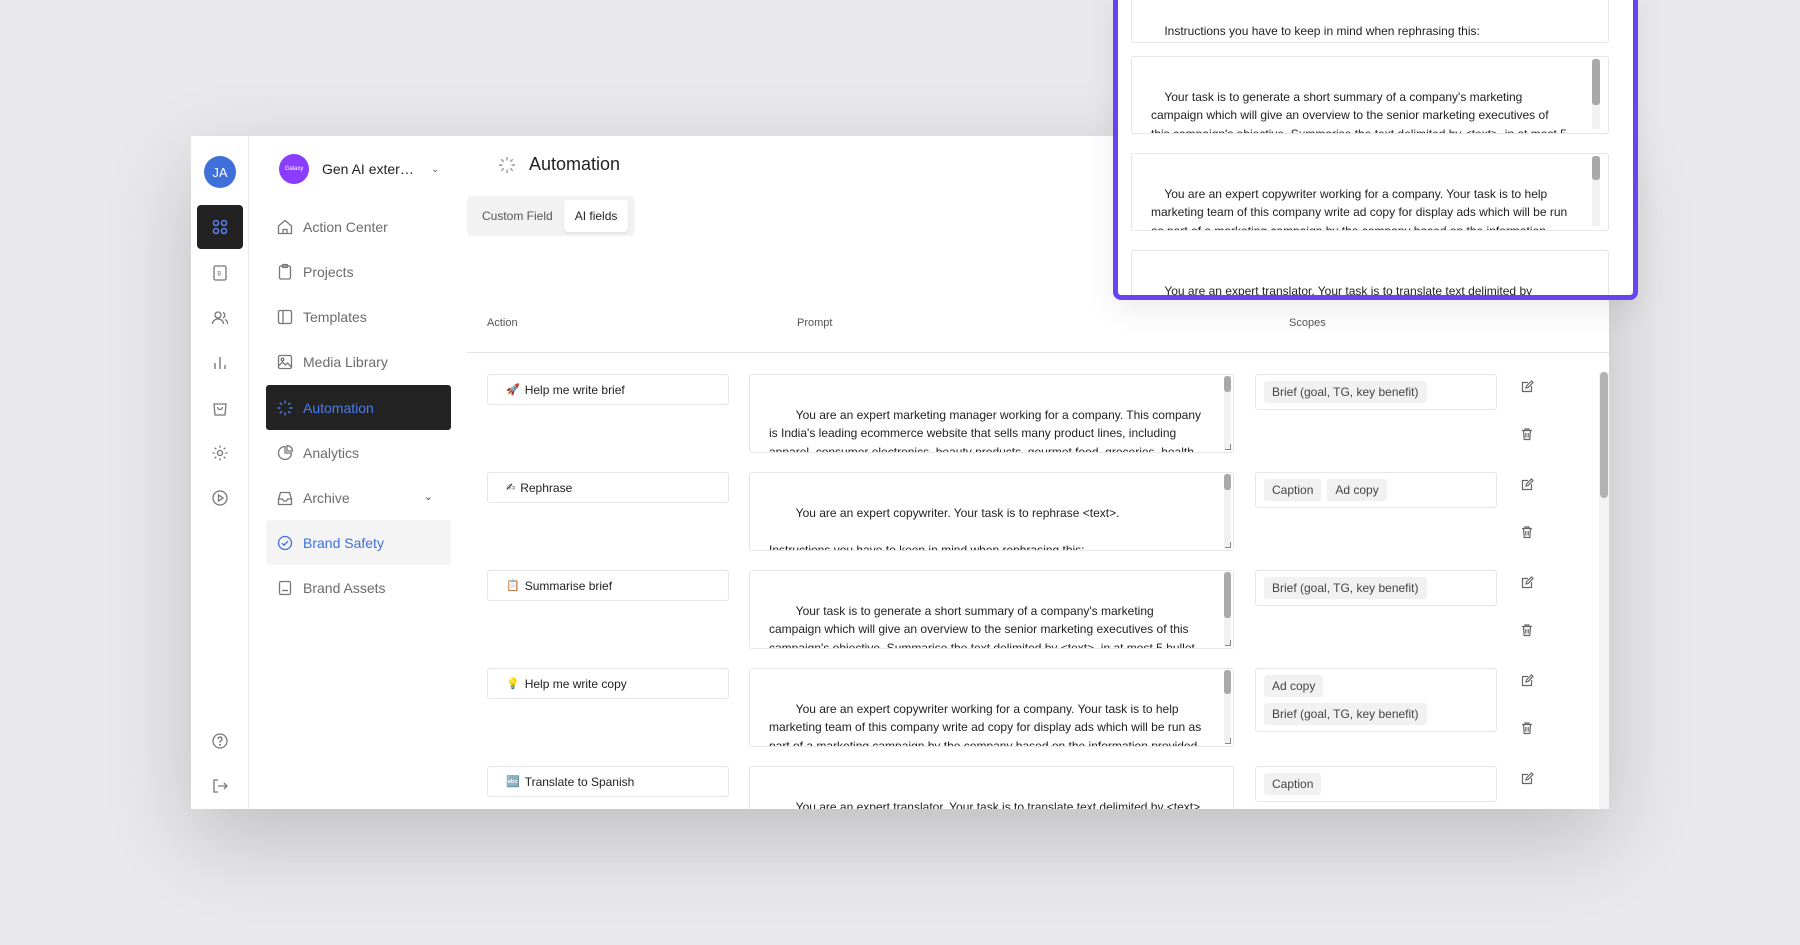 The height and width of the screenshot is (945, 1800). Describe the element at coordinates (358, 361) in the screenshot. I see `sidebar-item-media-library: Media Library` at that location.